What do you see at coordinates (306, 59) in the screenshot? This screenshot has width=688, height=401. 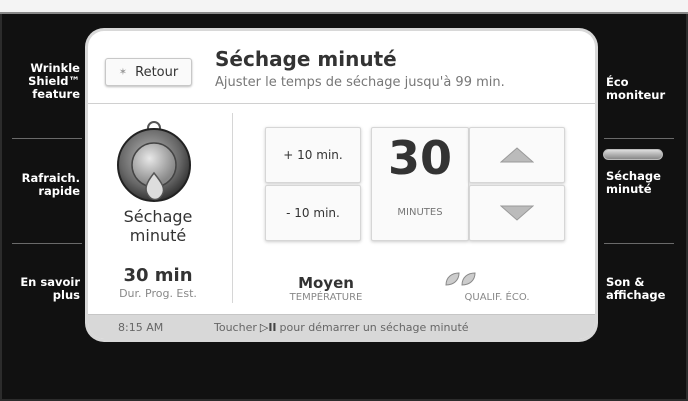 I see `page-title: Séchage minuté` at bounding box center [306, 59].